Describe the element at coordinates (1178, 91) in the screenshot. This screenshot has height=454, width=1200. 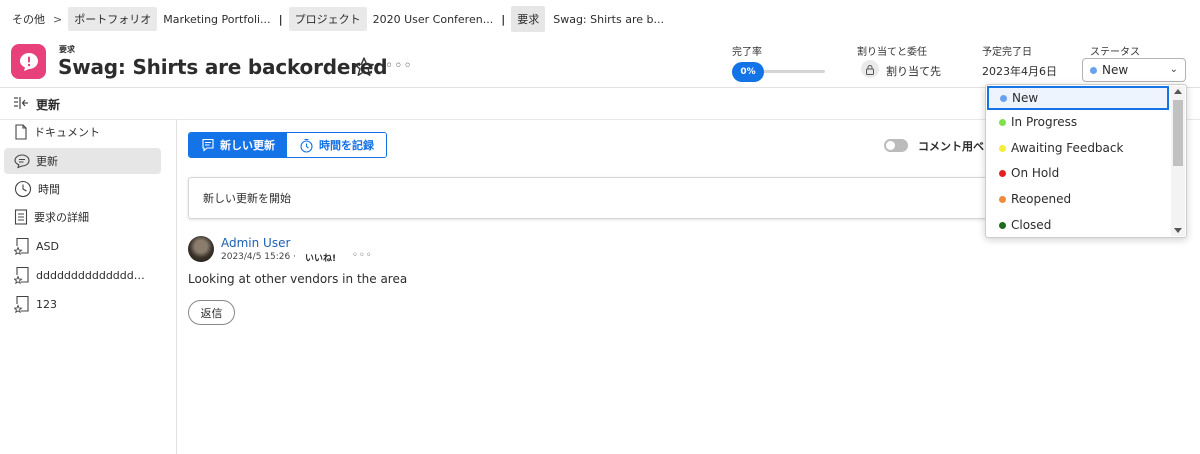
I see `scroll-up-icon` at that location.